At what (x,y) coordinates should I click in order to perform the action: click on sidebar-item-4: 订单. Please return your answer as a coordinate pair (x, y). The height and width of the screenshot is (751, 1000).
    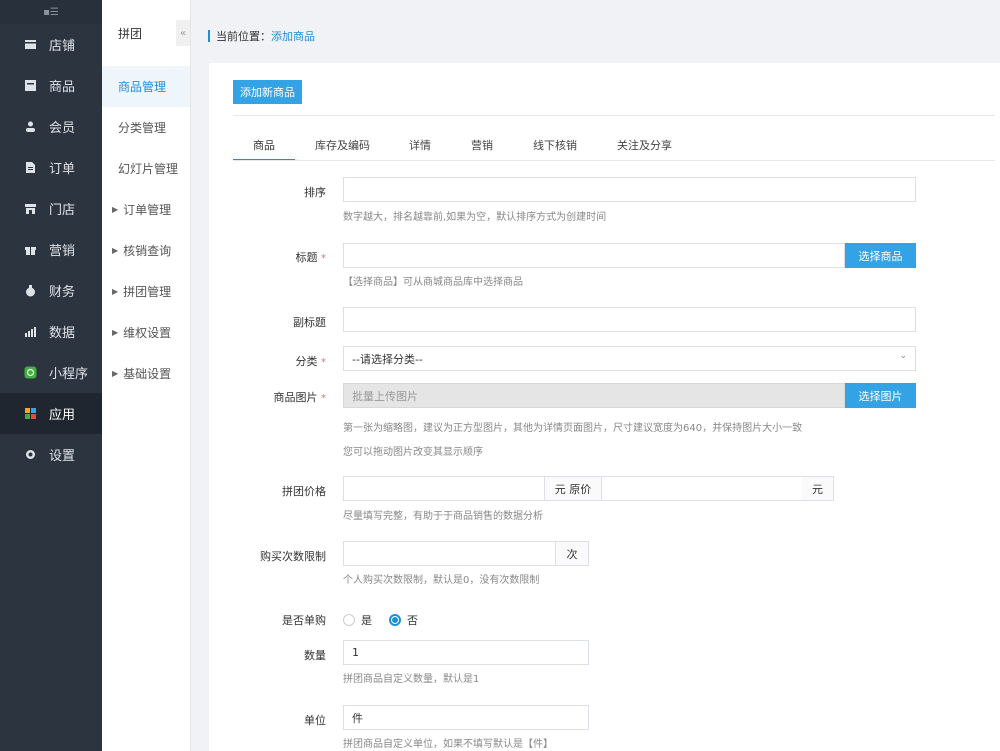
    Looking at the image, I should click on (51, 167).